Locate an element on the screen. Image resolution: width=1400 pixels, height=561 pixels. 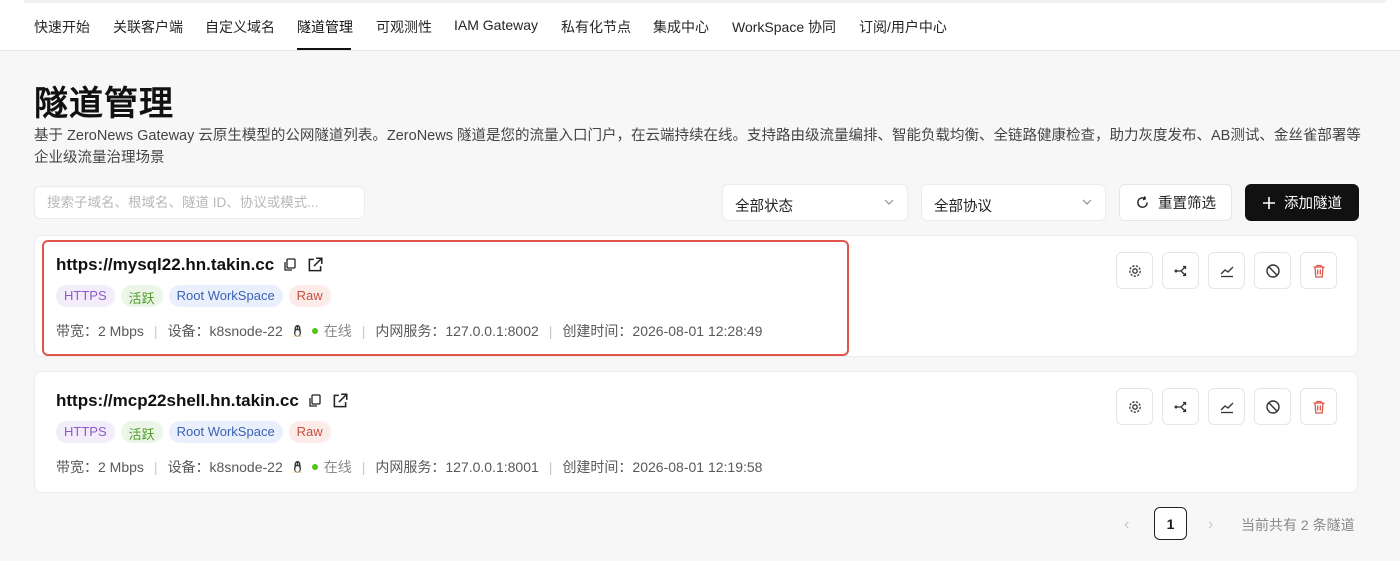
plus-icon is located at coordinates (1269, 202).